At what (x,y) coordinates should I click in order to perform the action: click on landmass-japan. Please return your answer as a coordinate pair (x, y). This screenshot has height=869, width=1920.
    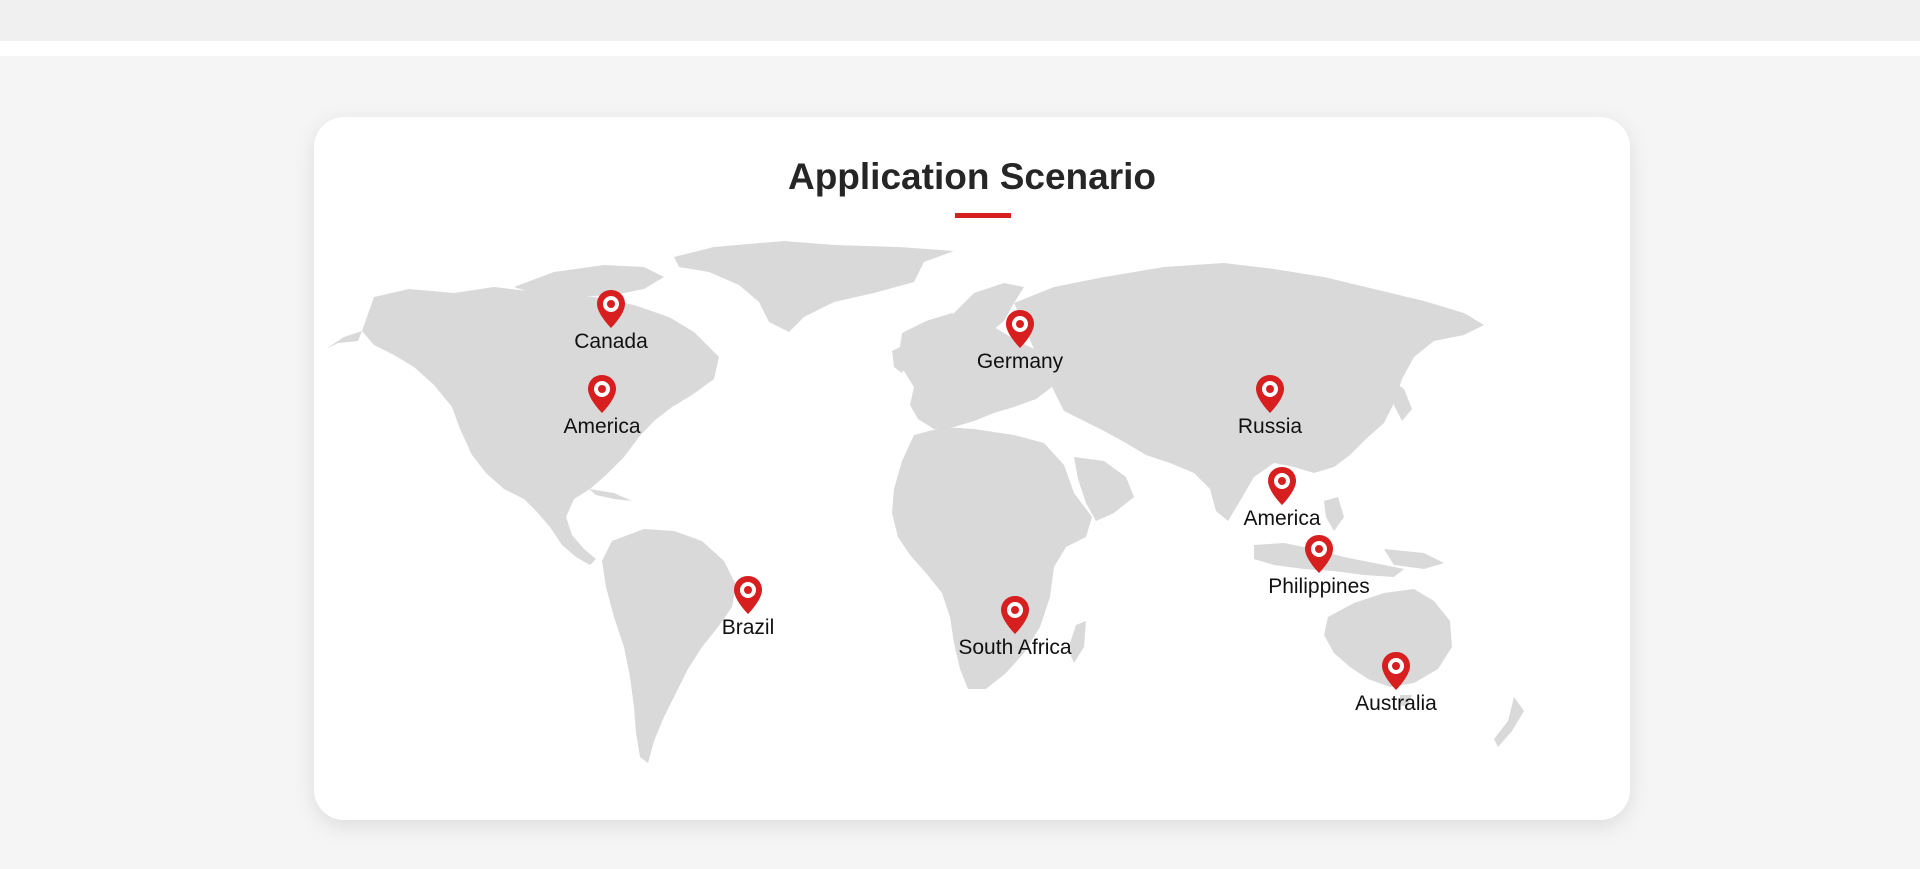
    Looking at the image, I should click on (1401, 400).